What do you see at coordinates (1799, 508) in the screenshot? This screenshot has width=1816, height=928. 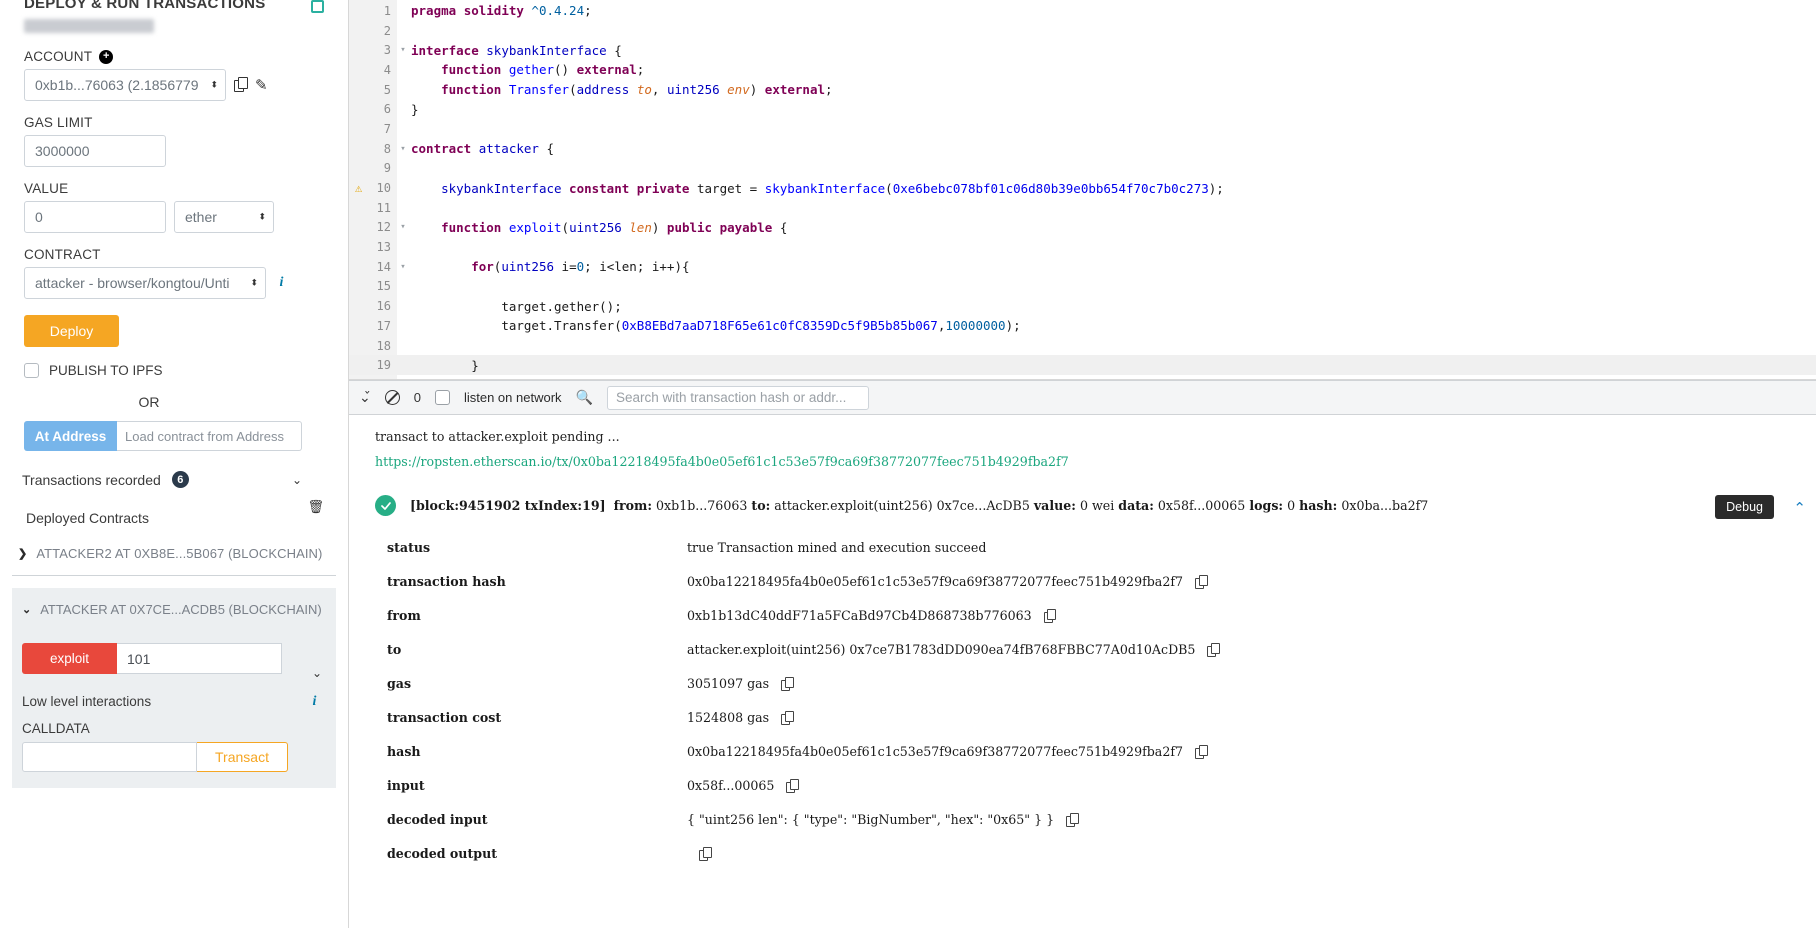 I see `chevron-up-icon: ⌃` at bounding box center [1799, 508].